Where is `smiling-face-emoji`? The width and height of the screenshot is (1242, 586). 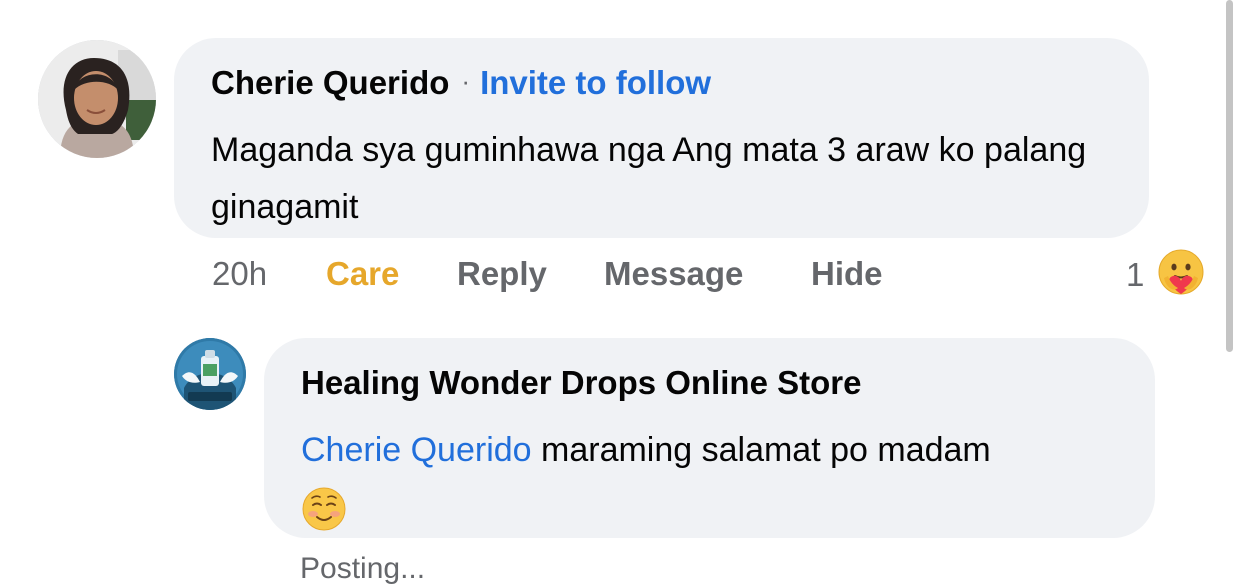
smiling-face-emoji is located at coordinates (324, 509).